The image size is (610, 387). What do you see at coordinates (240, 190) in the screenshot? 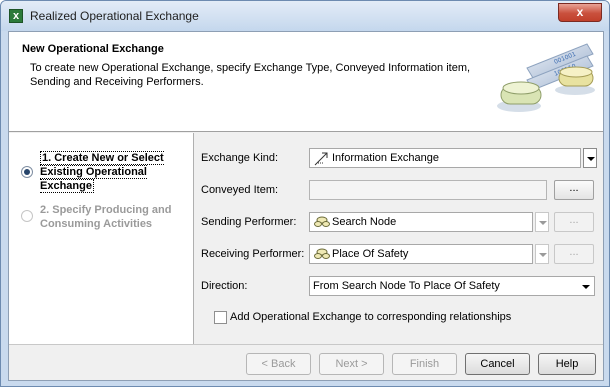
I see `conveyed-item-label: Conveyed Item:` at bounding box center [240, 190].